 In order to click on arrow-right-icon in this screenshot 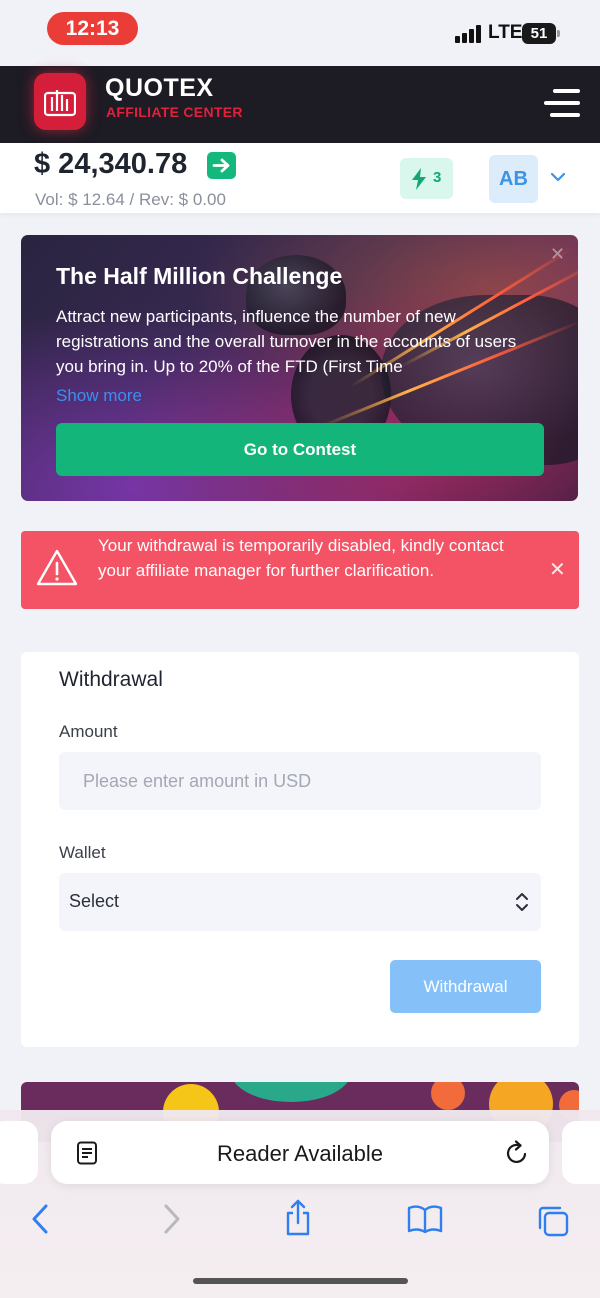, I will do `click(221, 165)`.